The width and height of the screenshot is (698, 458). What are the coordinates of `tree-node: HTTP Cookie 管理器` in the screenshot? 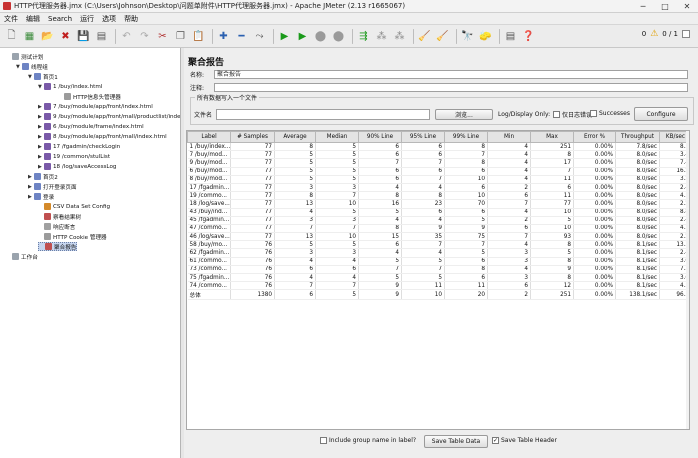 It's located at (72, 236).